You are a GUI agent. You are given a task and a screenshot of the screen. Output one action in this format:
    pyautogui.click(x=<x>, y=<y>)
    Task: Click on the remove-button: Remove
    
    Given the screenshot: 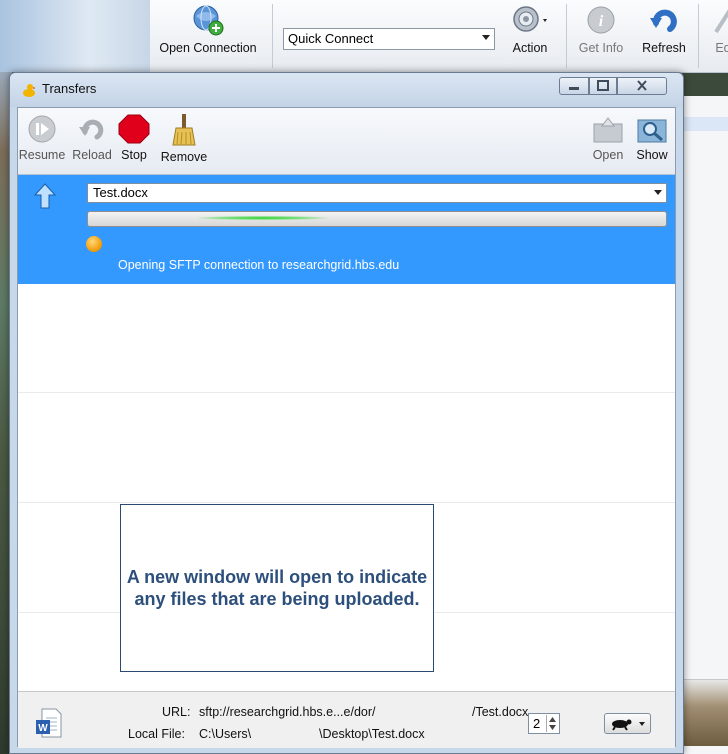 What is the action you would take?
    pyautogui.click(x=184, y=139)
    